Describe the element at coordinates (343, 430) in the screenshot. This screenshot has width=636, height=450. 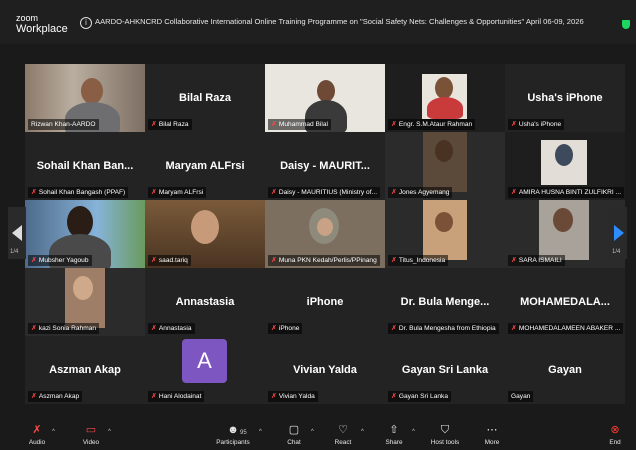
I see `react-icon: ♡` at that location.